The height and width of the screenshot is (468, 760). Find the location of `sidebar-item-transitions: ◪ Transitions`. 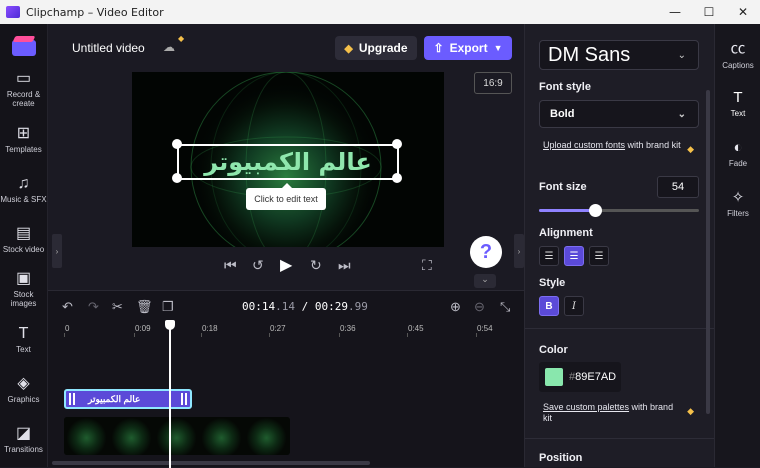

sidebar-item-transitions: ◪ Transitions is located at coordinates (23, 439).